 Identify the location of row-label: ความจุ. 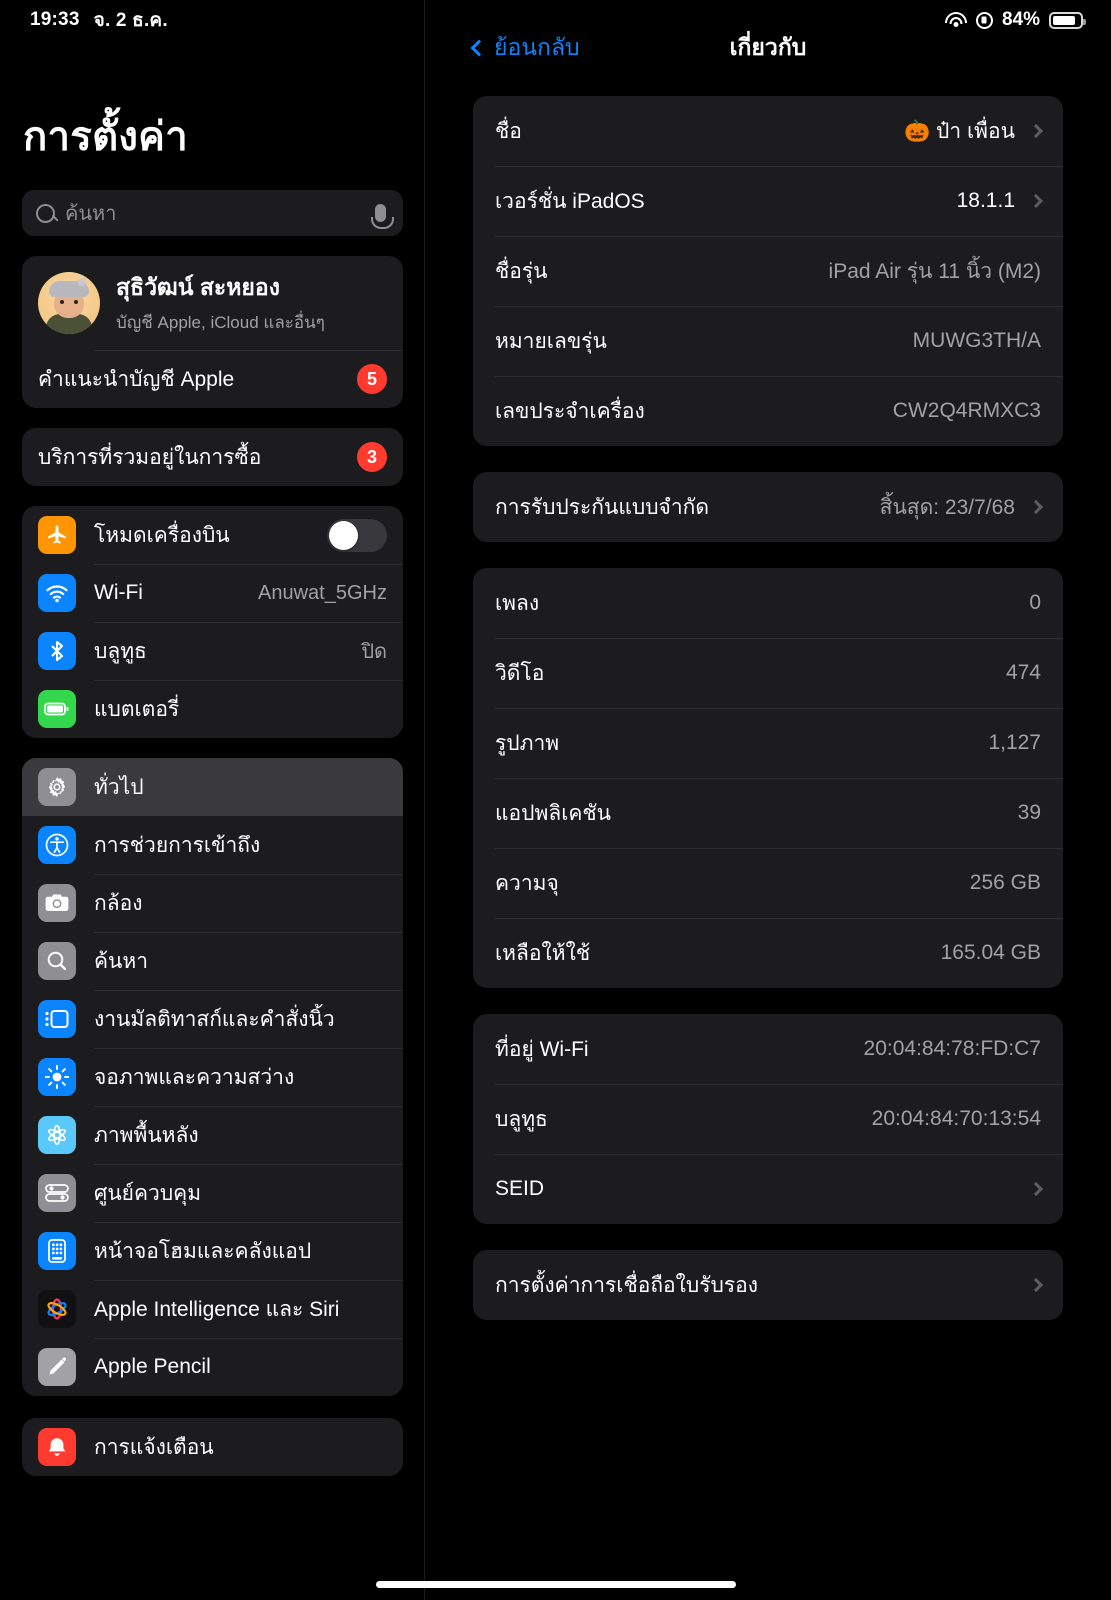
(527, 883).